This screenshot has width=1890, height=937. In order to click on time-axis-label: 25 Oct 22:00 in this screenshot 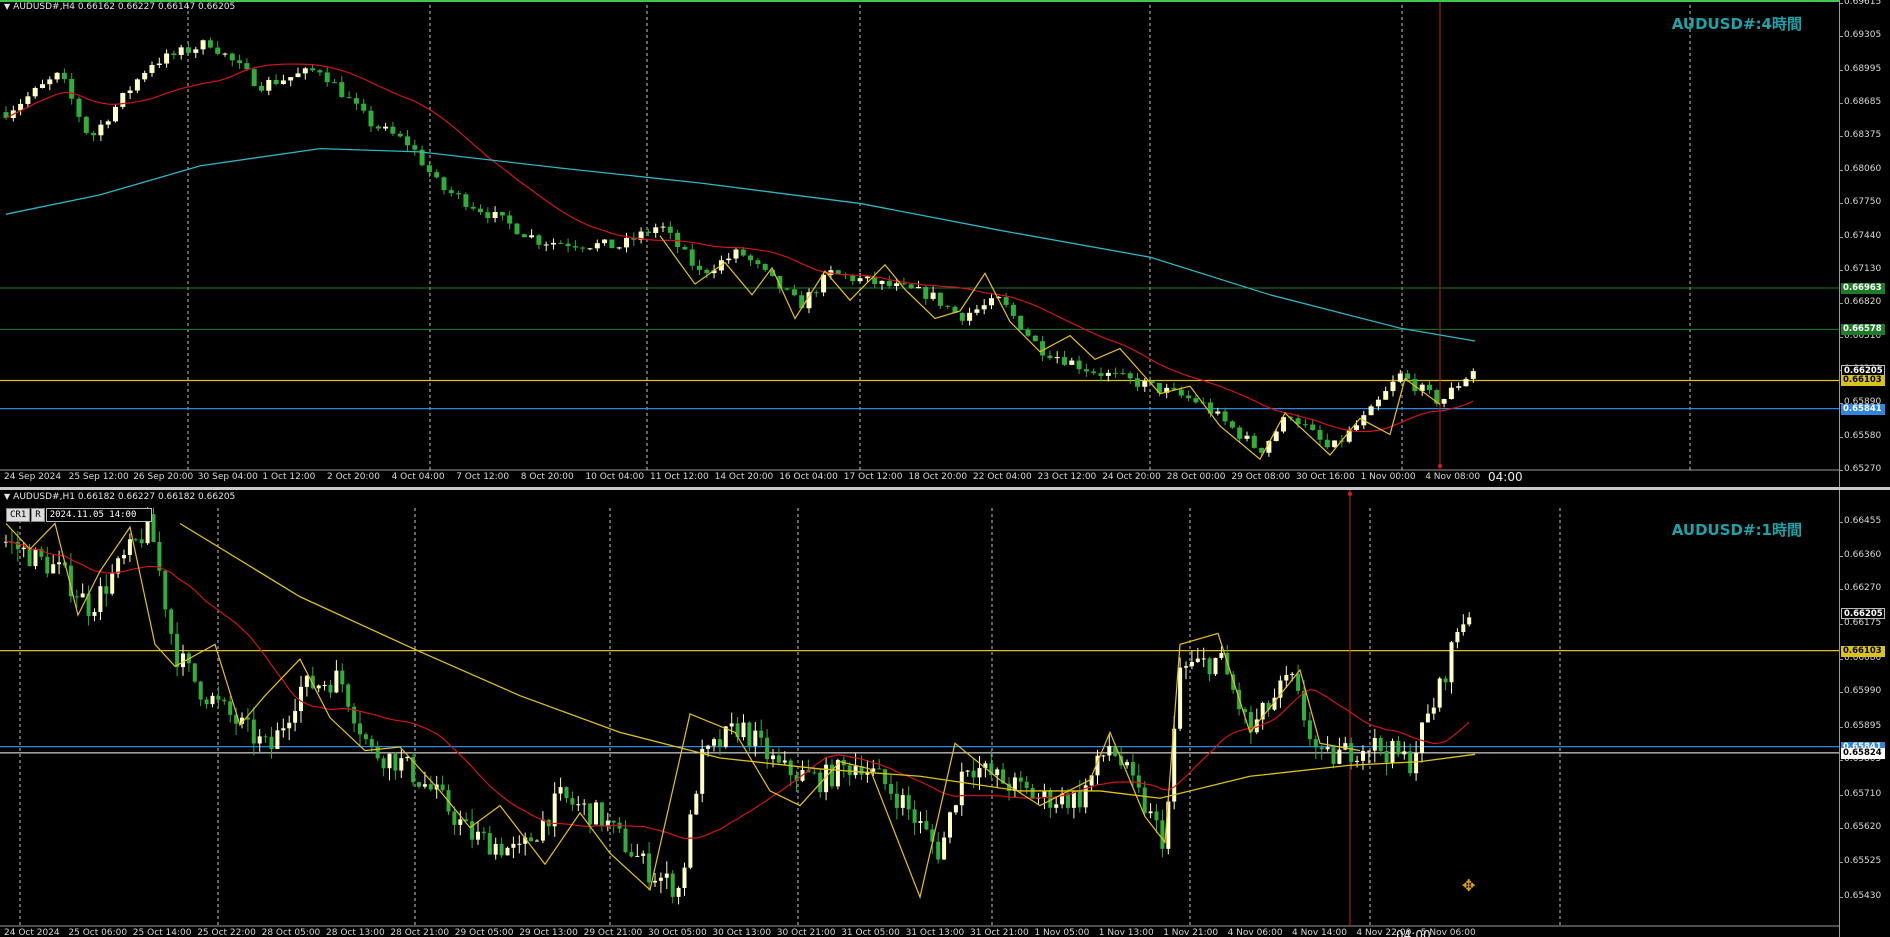, I will do `click(226, 932)`.